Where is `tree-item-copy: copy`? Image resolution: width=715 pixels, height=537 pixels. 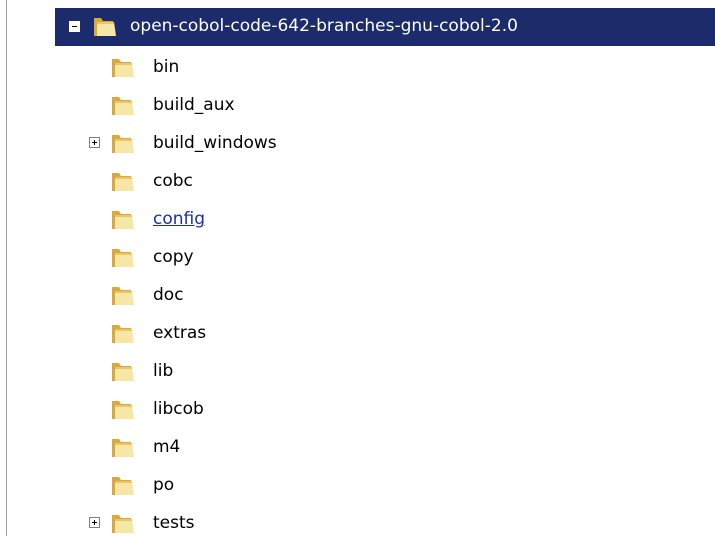
tree-item-copy: copy is located at coordinates (173, 257).